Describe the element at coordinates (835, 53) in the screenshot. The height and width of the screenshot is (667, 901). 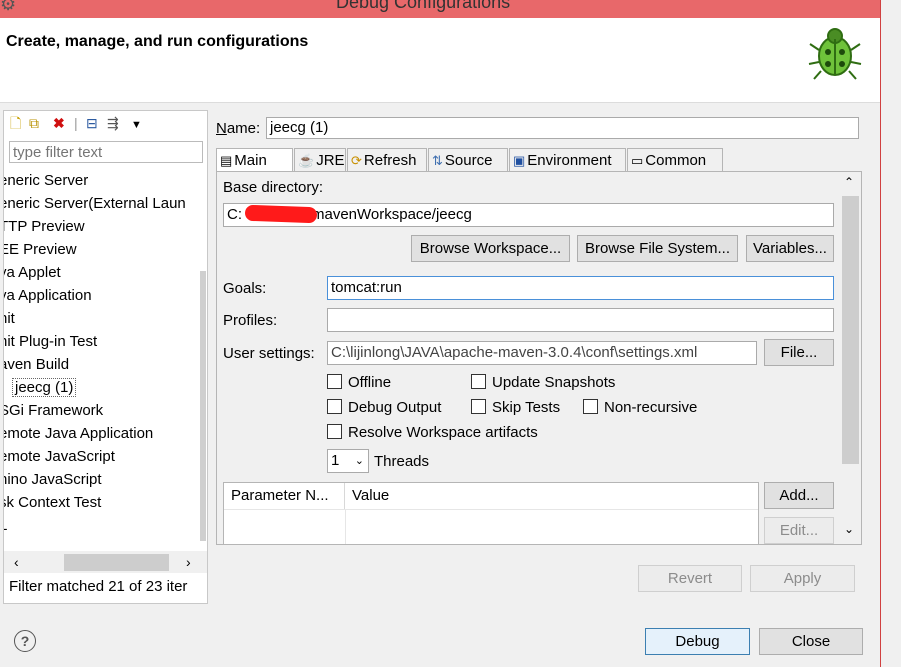
I see `bug-icon` at that location.